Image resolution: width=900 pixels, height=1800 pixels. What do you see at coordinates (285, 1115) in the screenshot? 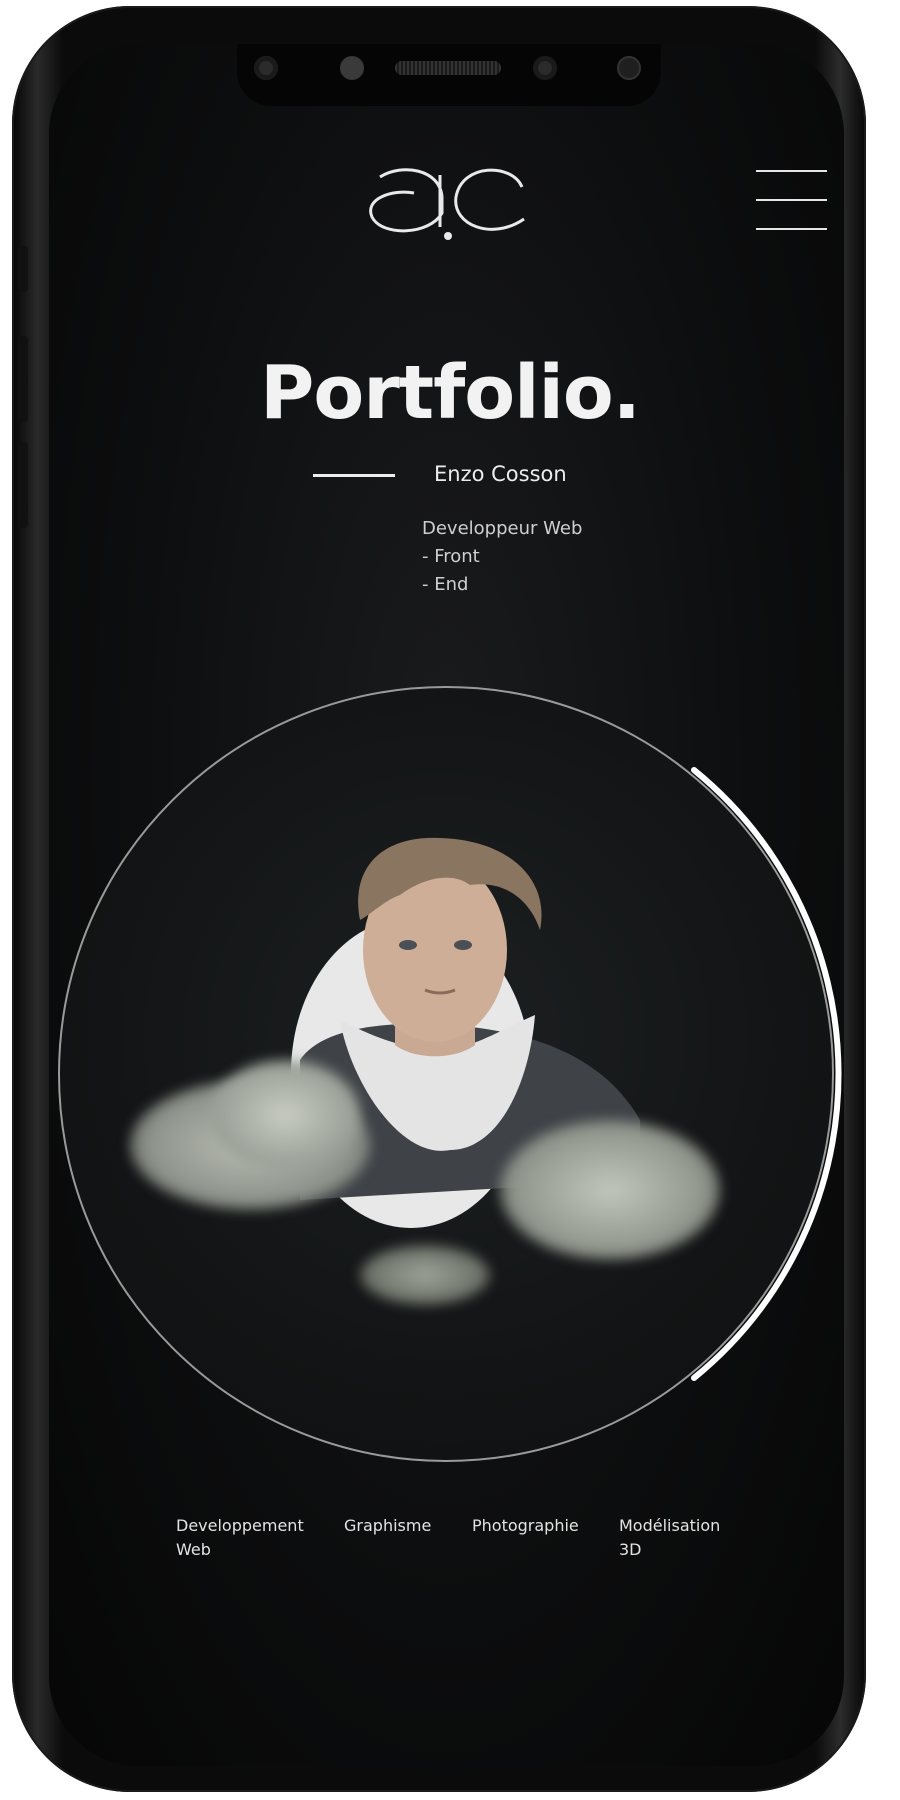
I see `cloud-left-top-decoration` at bounding box center [285, 1115].